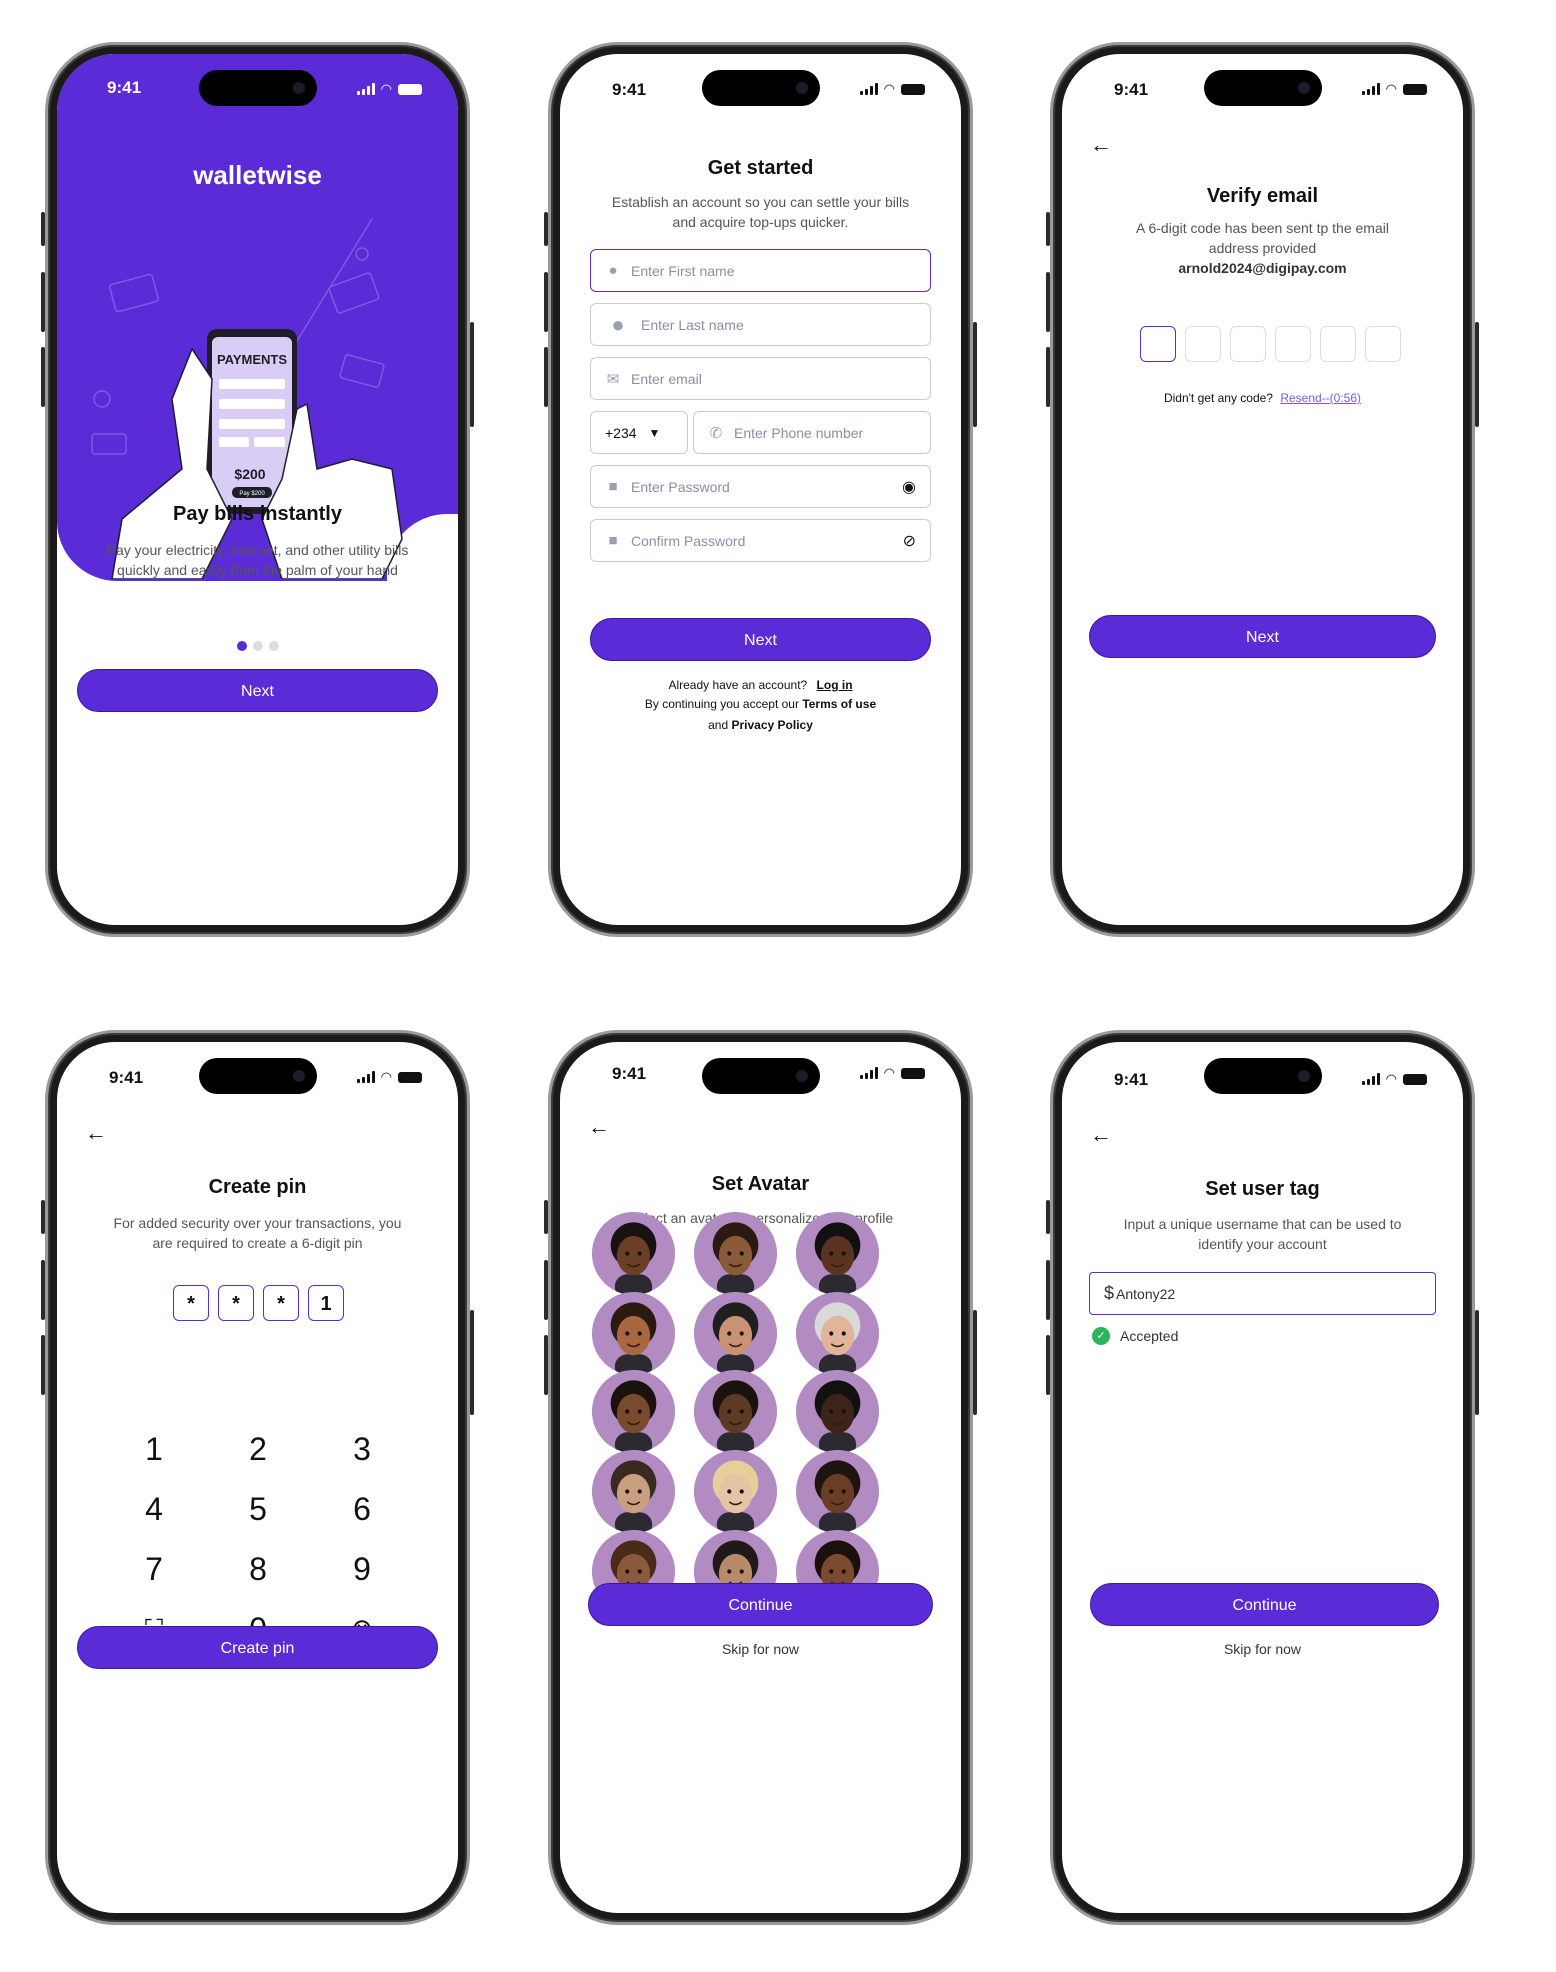 Image resolution: width=1556 pixels, height=1972 pixels. What do you see at coordinates (760, 1184) in the screenshot?
I see `page-title: Set Avatar` at bounding box center [760, 1184].